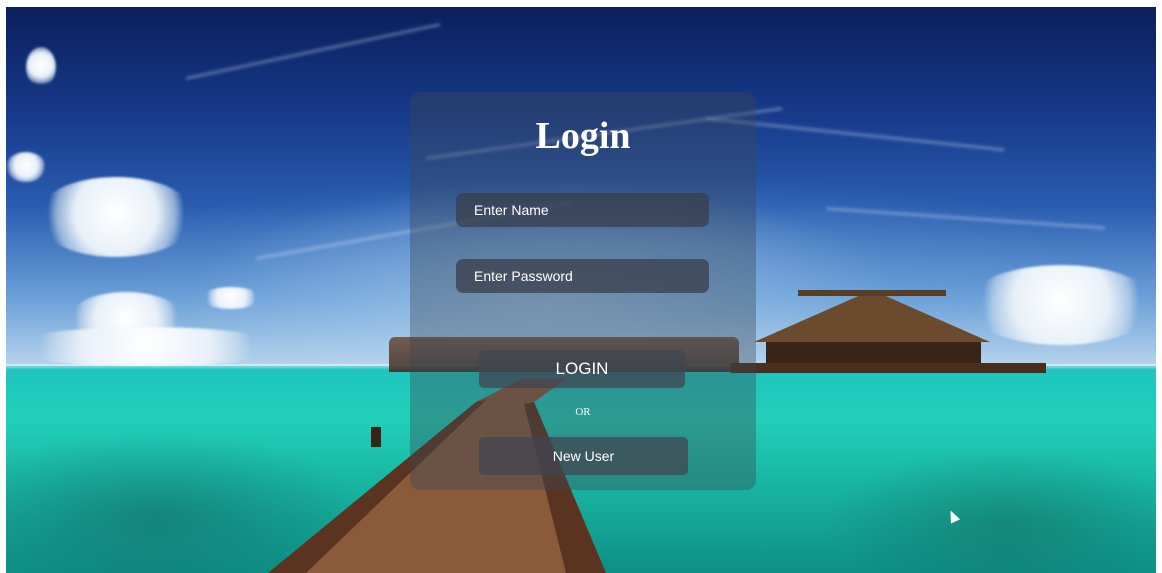 The height and width of the screenshot is (573, 1162). Describe the element at coordinates (582, 276) in the screenshot. I see `password-input` at that location.